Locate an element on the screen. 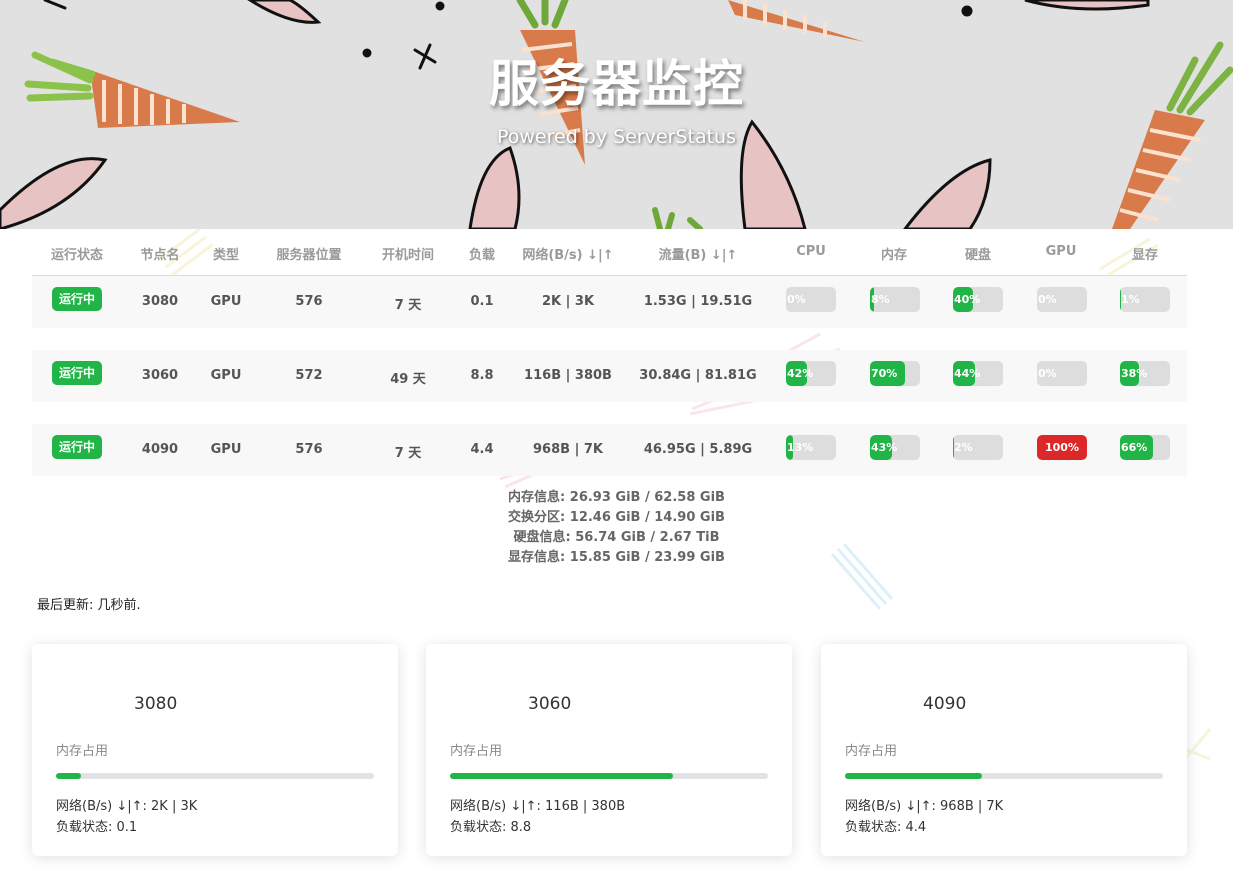 This screenshot has height=881, width=1233. vram-progress-bar: 66% is located at coordinates (1145, 447).